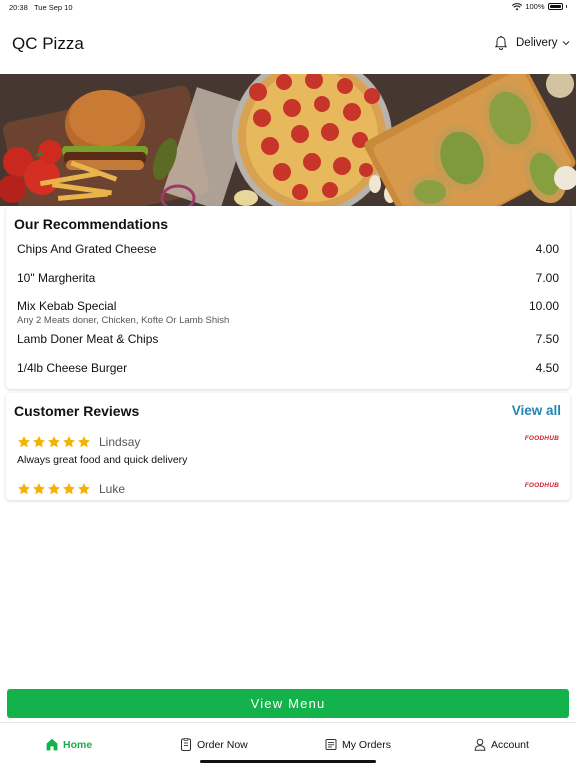 The height and width of the screenshot is (769, 576). What do you see at coordinates (53, 7) in the screenshot?
I see `status-date: Tue Sep 10` at bounding box center [53, 7].